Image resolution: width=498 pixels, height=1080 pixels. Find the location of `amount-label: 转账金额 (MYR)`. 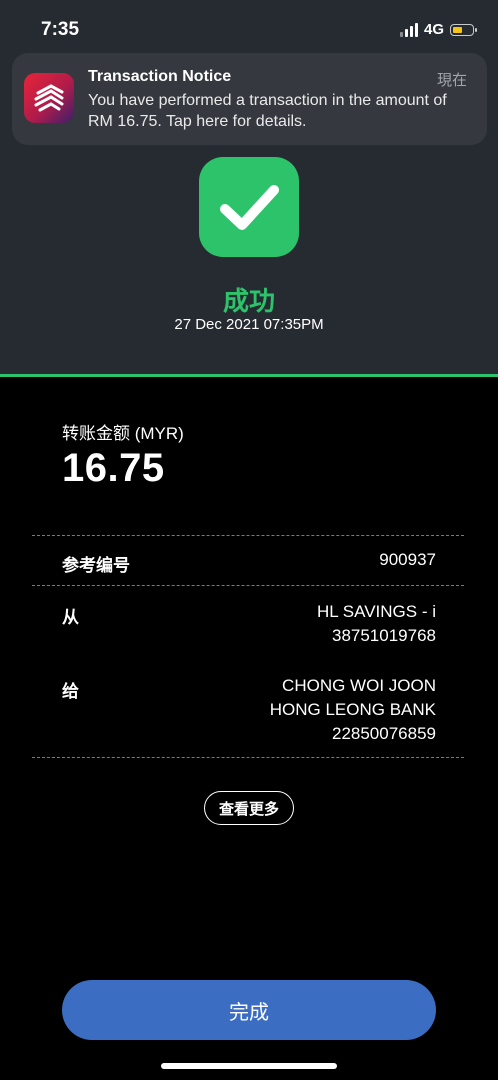

amount-label: 转账金额 (MYR) is located at coordinates (123, 433).